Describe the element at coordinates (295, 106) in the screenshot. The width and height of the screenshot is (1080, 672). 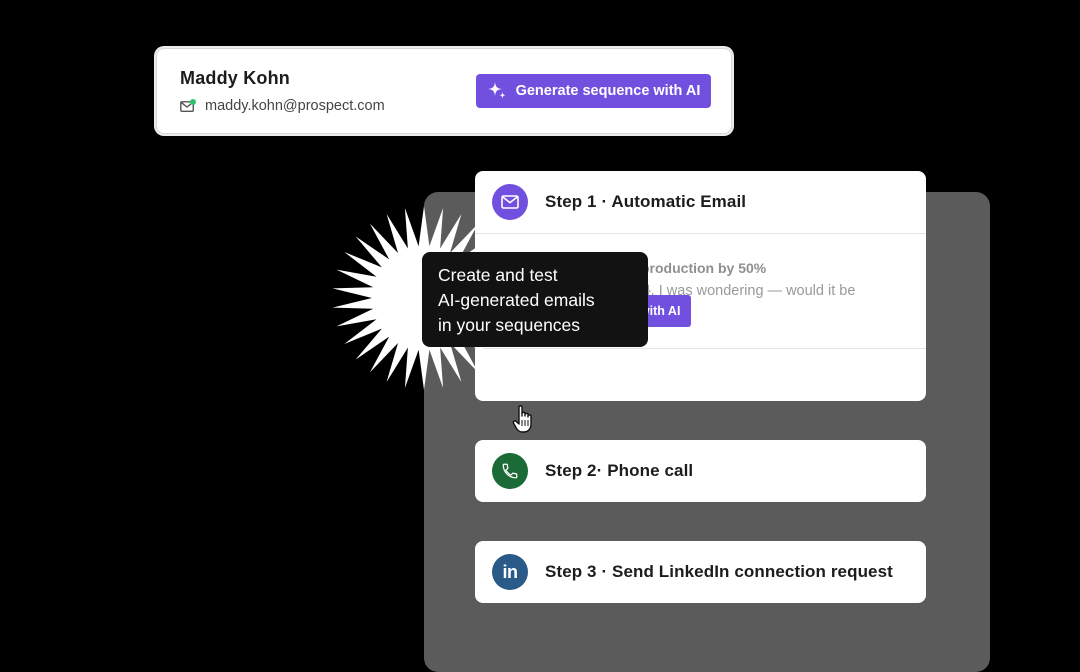
I see `contact-email: maddy.kohn@prospect.com` at that location.